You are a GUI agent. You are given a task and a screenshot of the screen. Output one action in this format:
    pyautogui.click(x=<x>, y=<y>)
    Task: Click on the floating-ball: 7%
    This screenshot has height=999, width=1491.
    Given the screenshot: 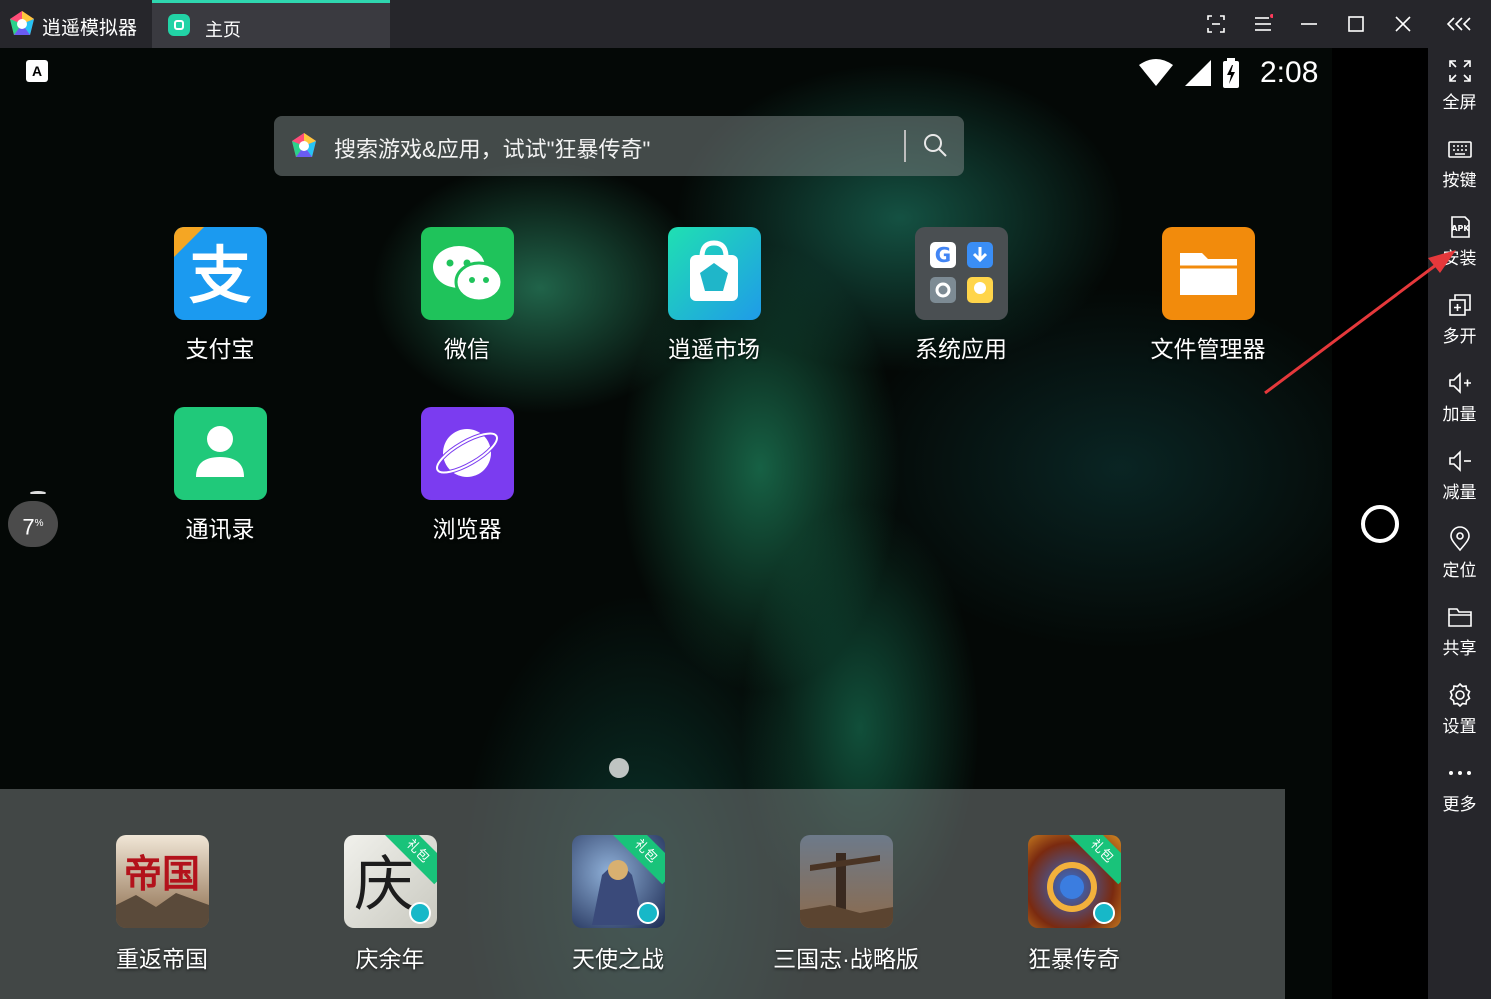 What is the action you would take?
    pyautogui.click(x=33, y=524)
    